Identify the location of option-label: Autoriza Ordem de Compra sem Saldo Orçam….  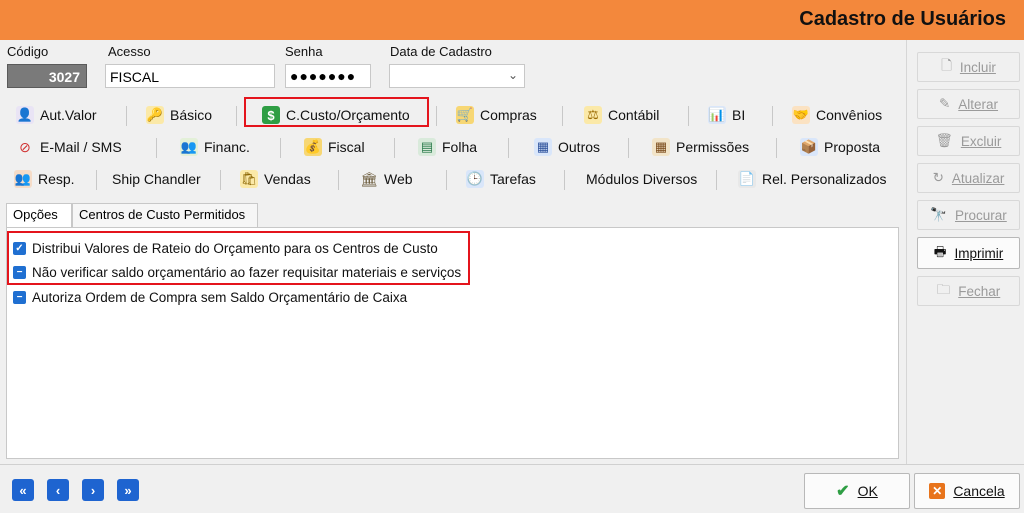
(220, 297).